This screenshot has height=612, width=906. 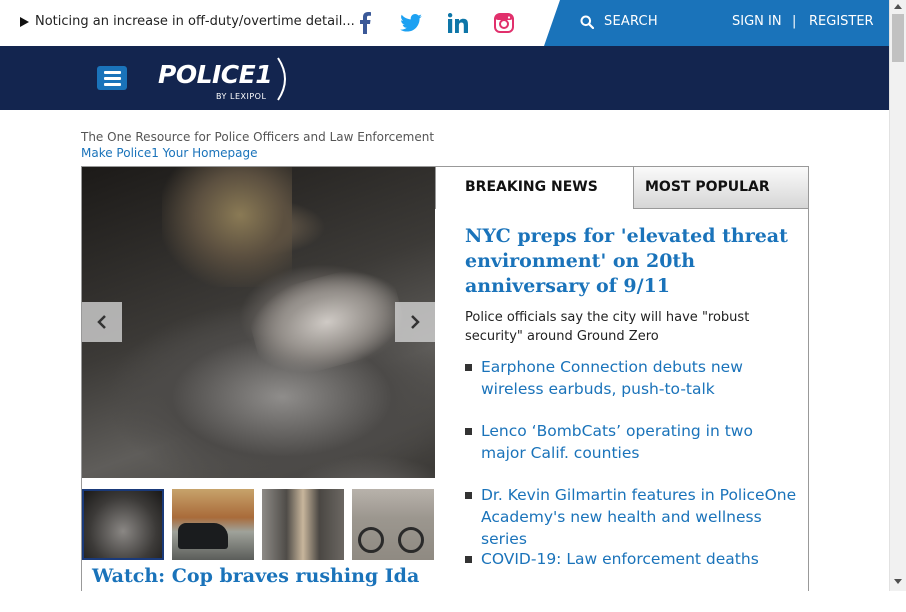 I want to click on instagram-icon, so click(x=504, y=23).